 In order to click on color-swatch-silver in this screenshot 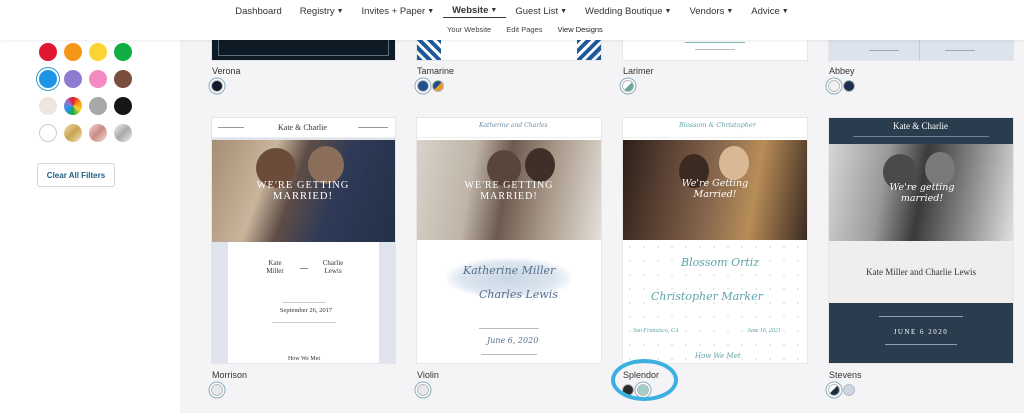, I will do `click(123, 133)`.